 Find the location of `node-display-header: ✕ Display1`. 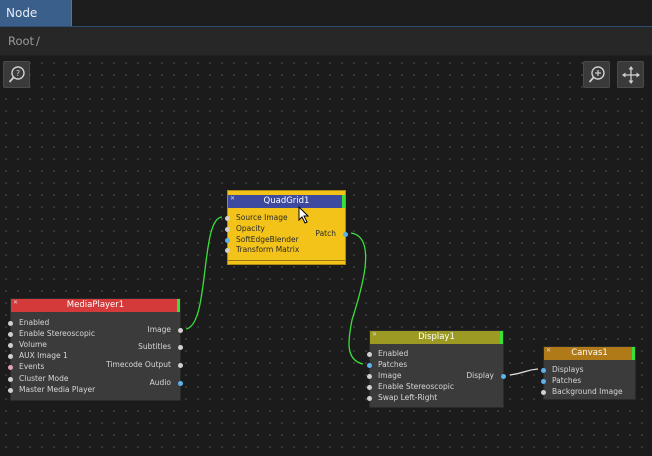

node-display-header: ✕ Display1 is located at coordinates (436, 337).